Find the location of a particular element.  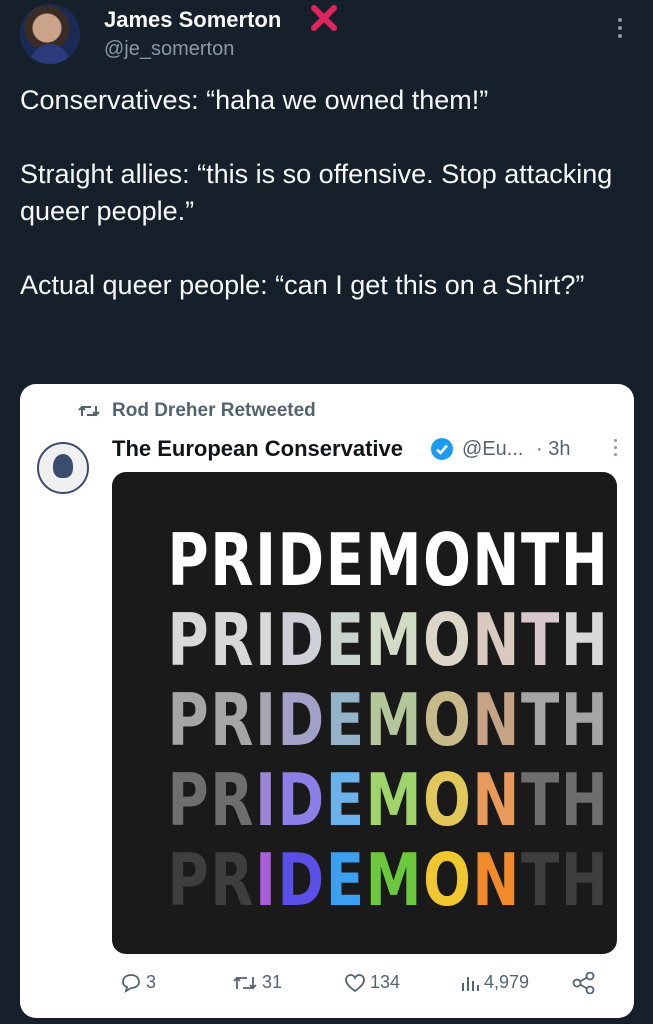

author-handle: @je_somerton is located at coordinates (169, 49).